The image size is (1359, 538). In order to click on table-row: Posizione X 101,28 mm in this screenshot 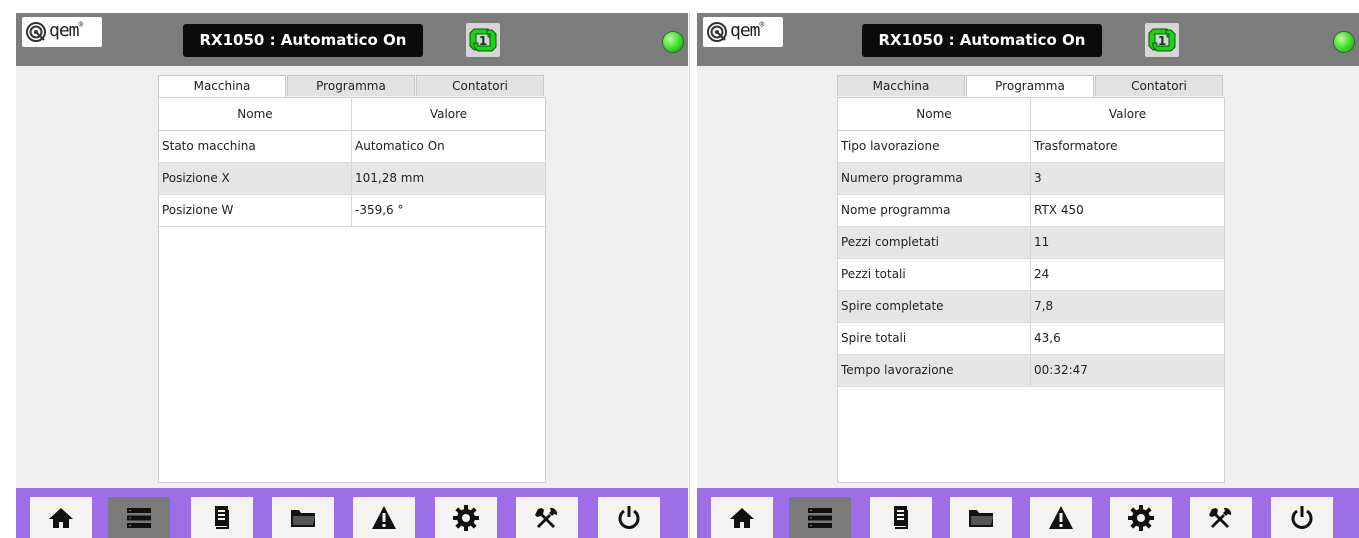, I will do `click(352, 179)`.